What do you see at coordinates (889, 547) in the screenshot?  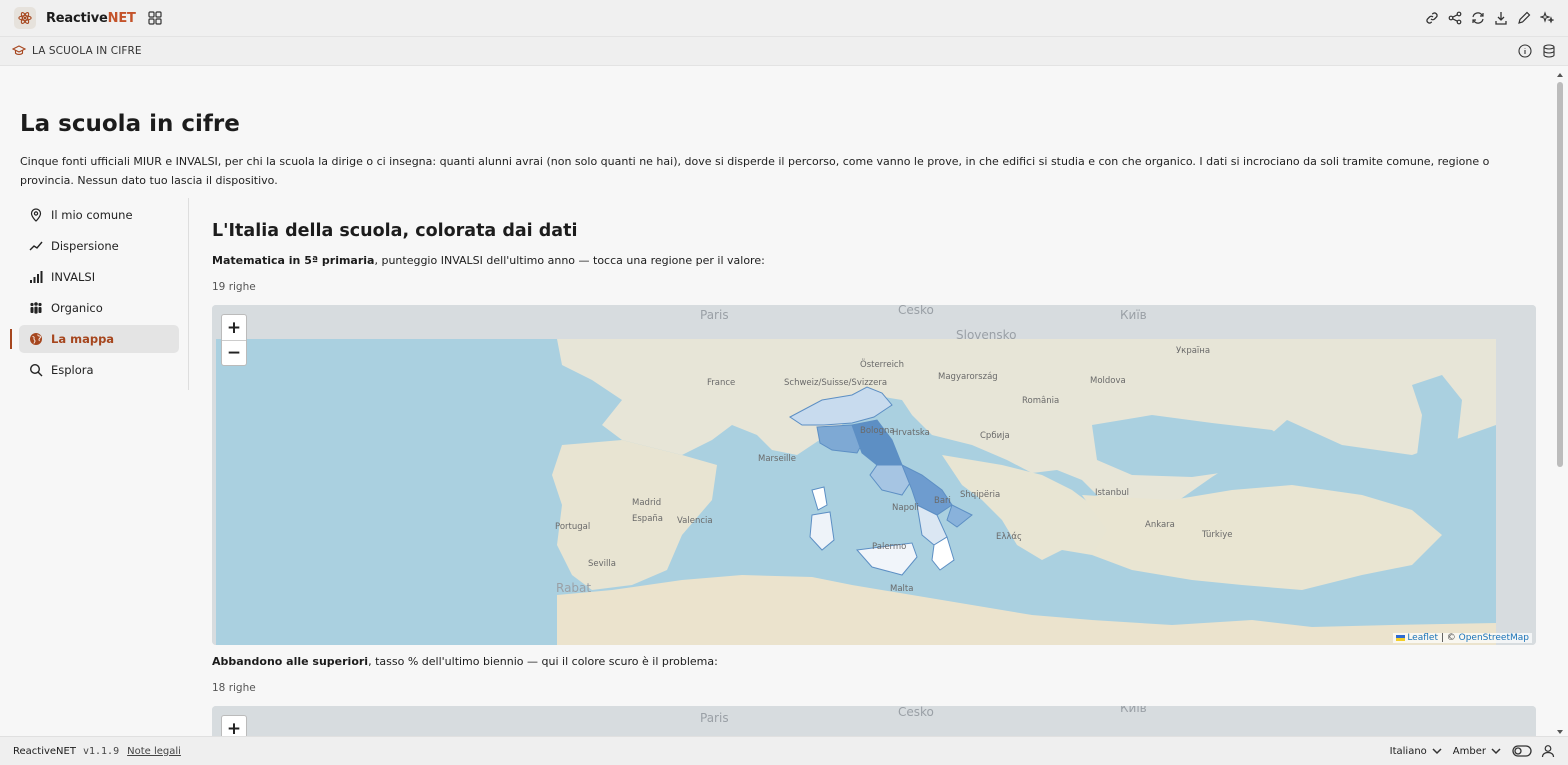 I see `map-place: Palermo` at bounding box center [889, 547].